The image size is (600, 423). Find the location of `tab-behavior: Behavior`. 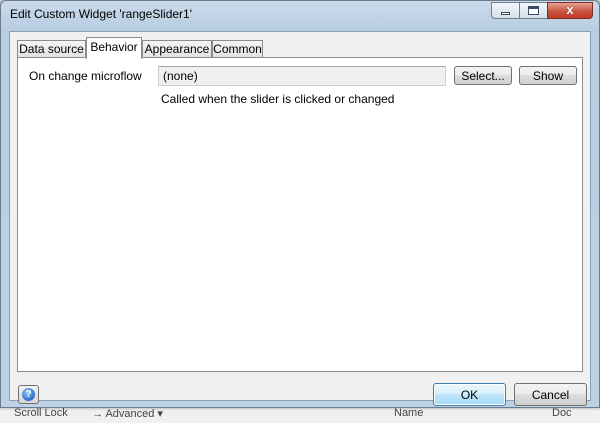

tab-behavior: Behavior is located at coordinates (114, 48).